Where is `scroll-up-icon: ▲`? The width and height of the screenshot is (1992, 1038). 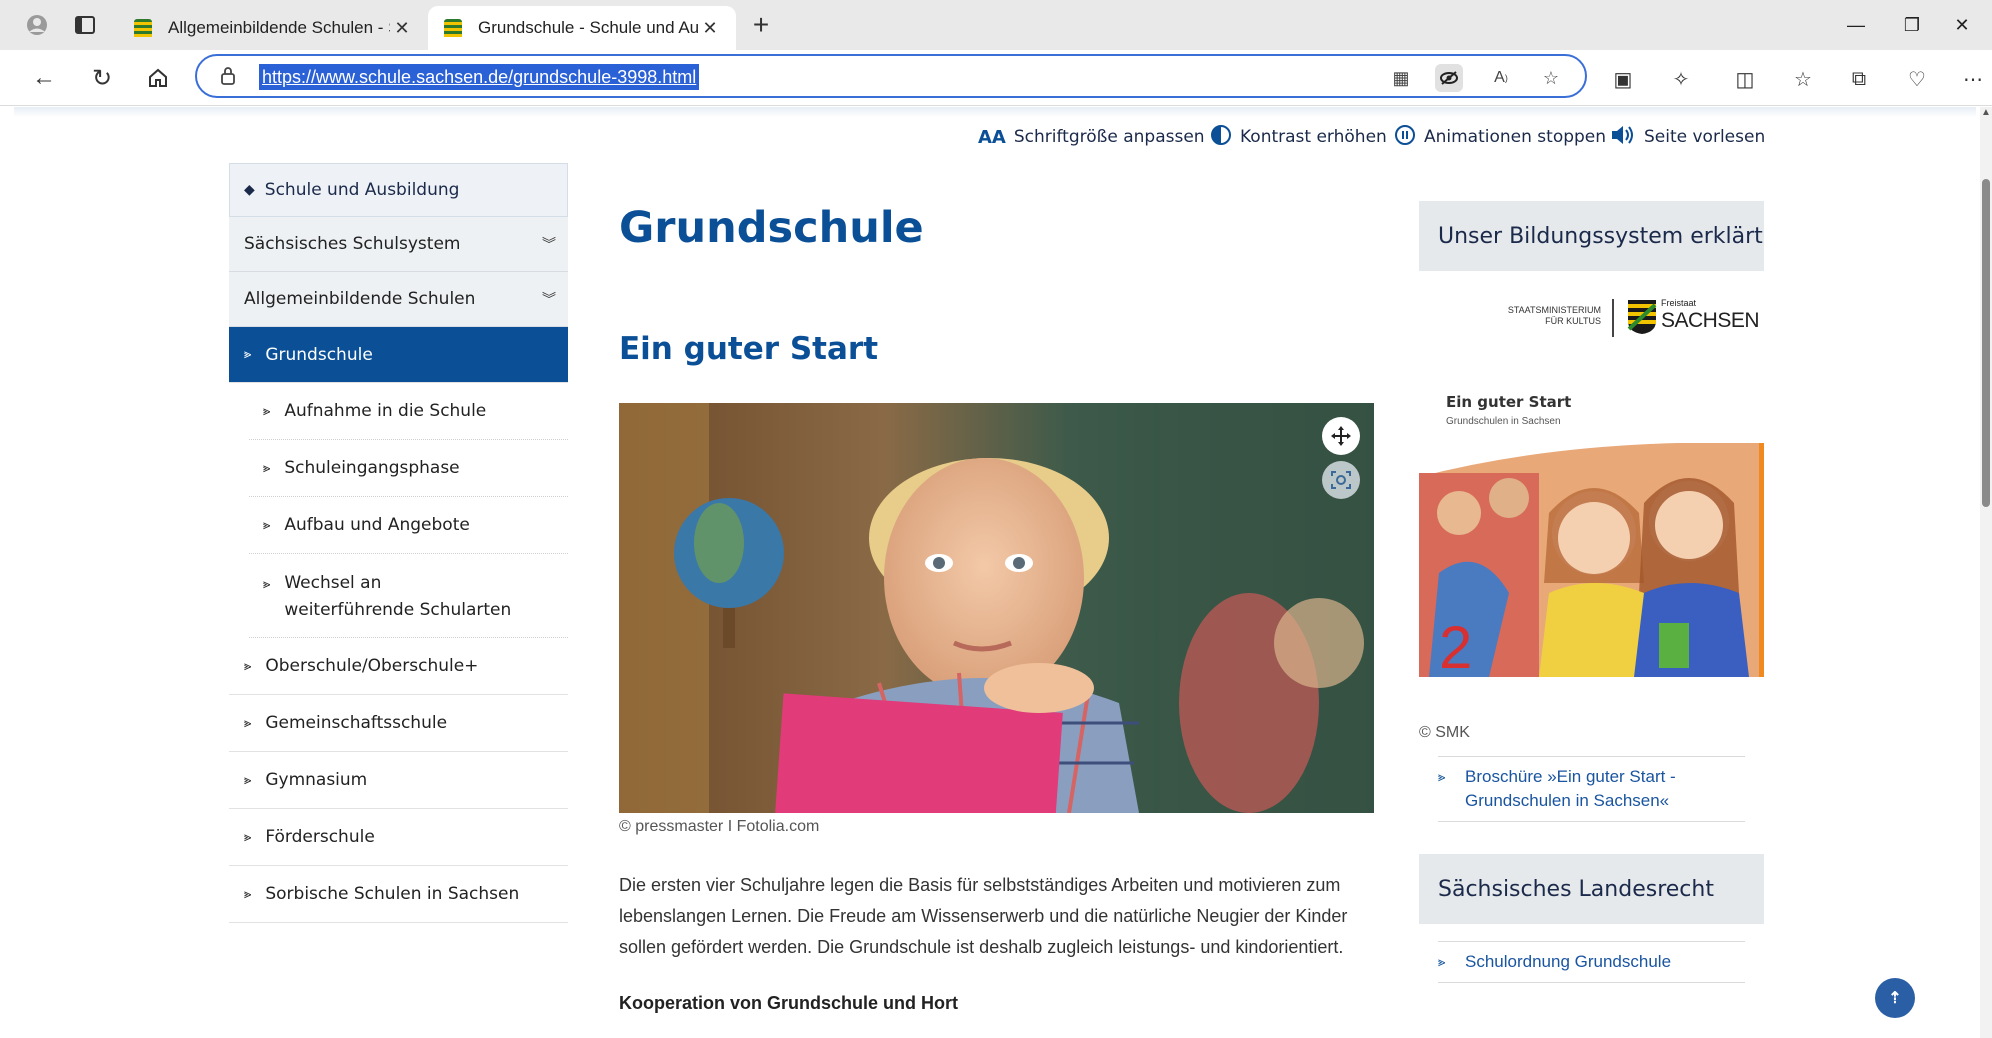
scroll-up-icon: ▲ is located at coordinates (1986, 112).